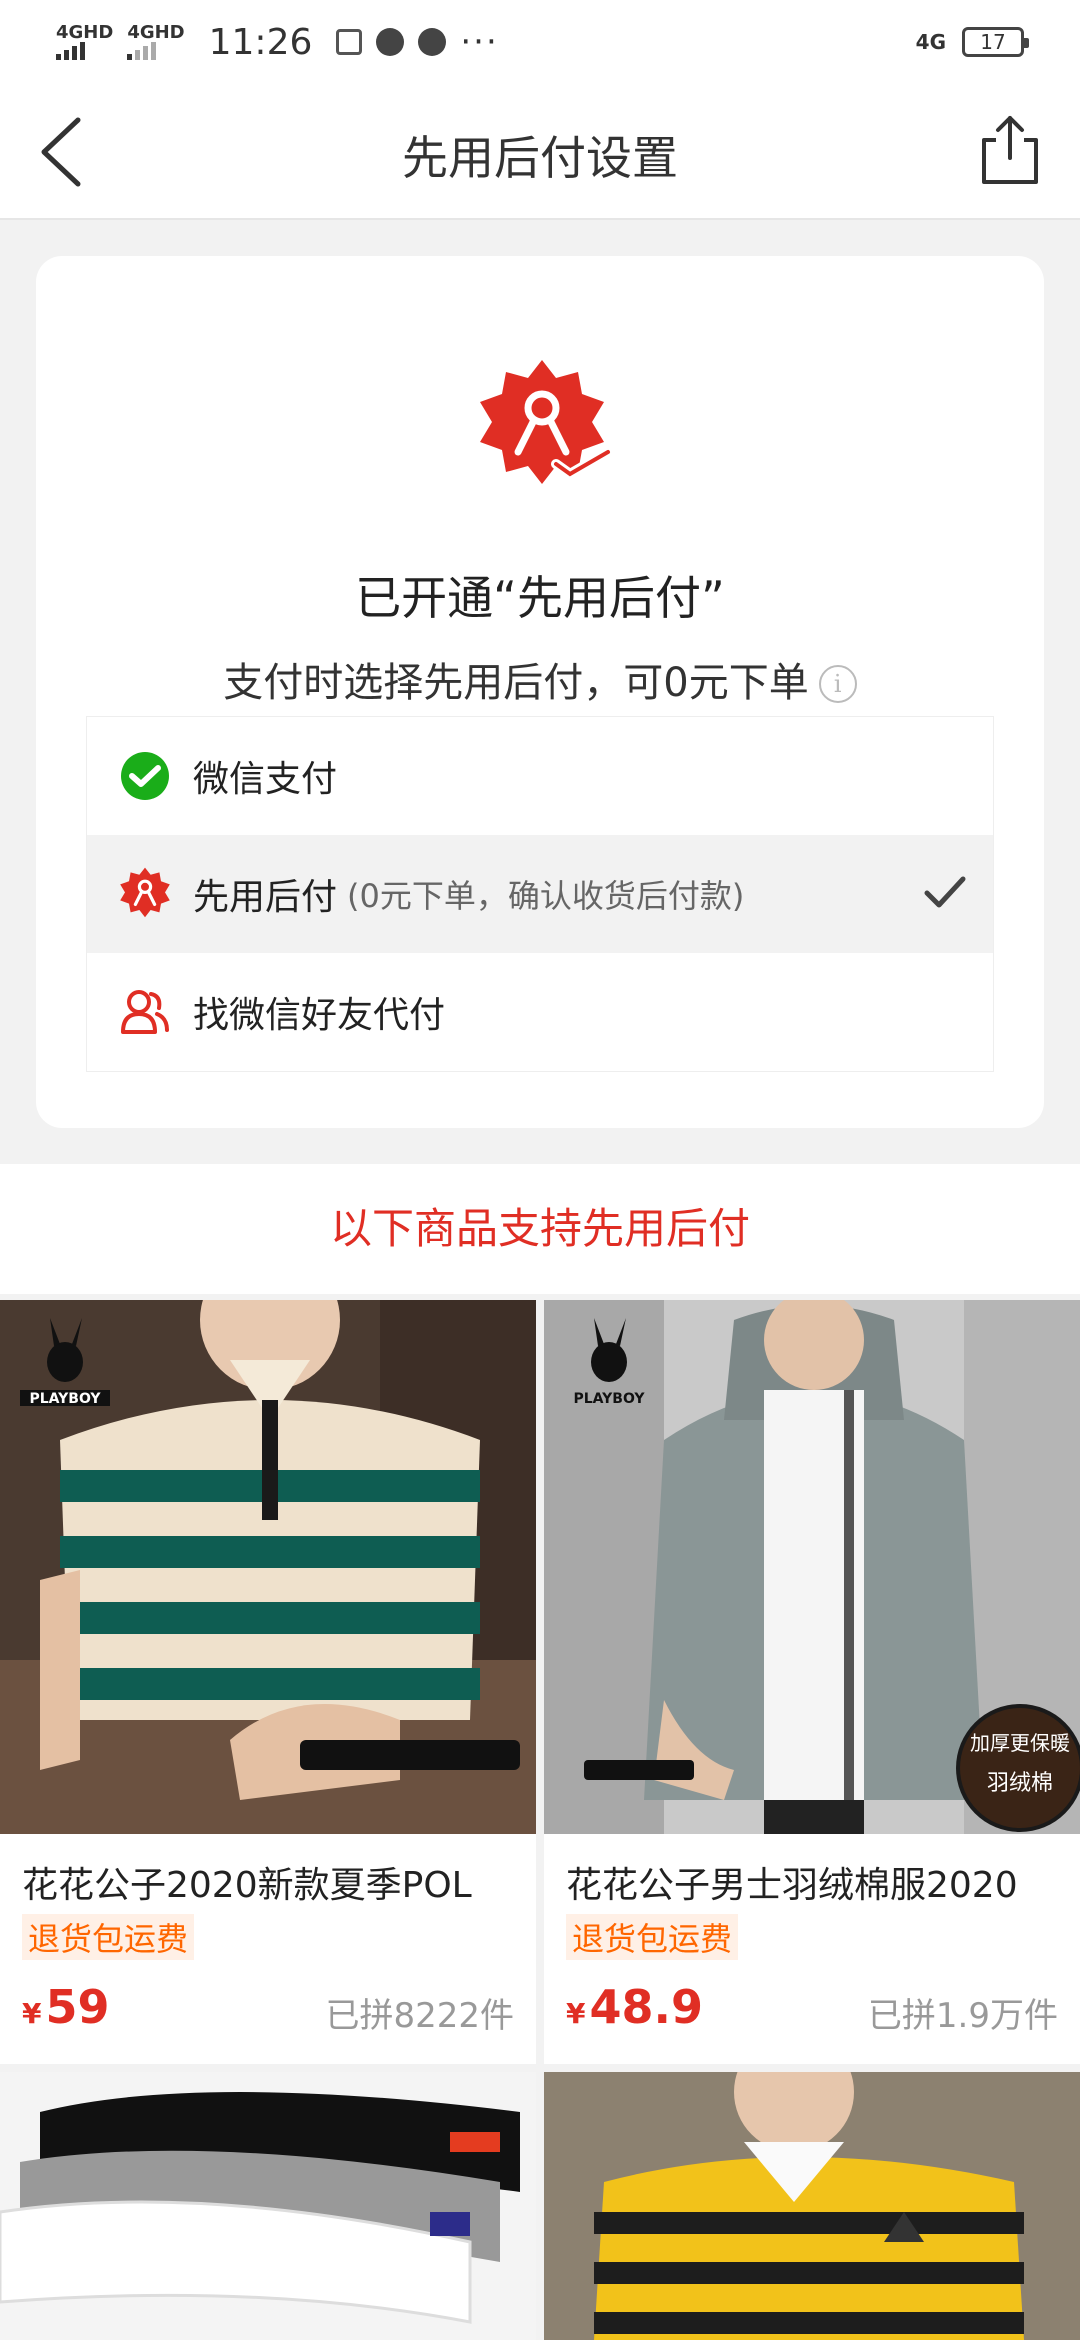  I want to click on product-name: 花花公子2020新款夏季POL, so click(247, 1885).